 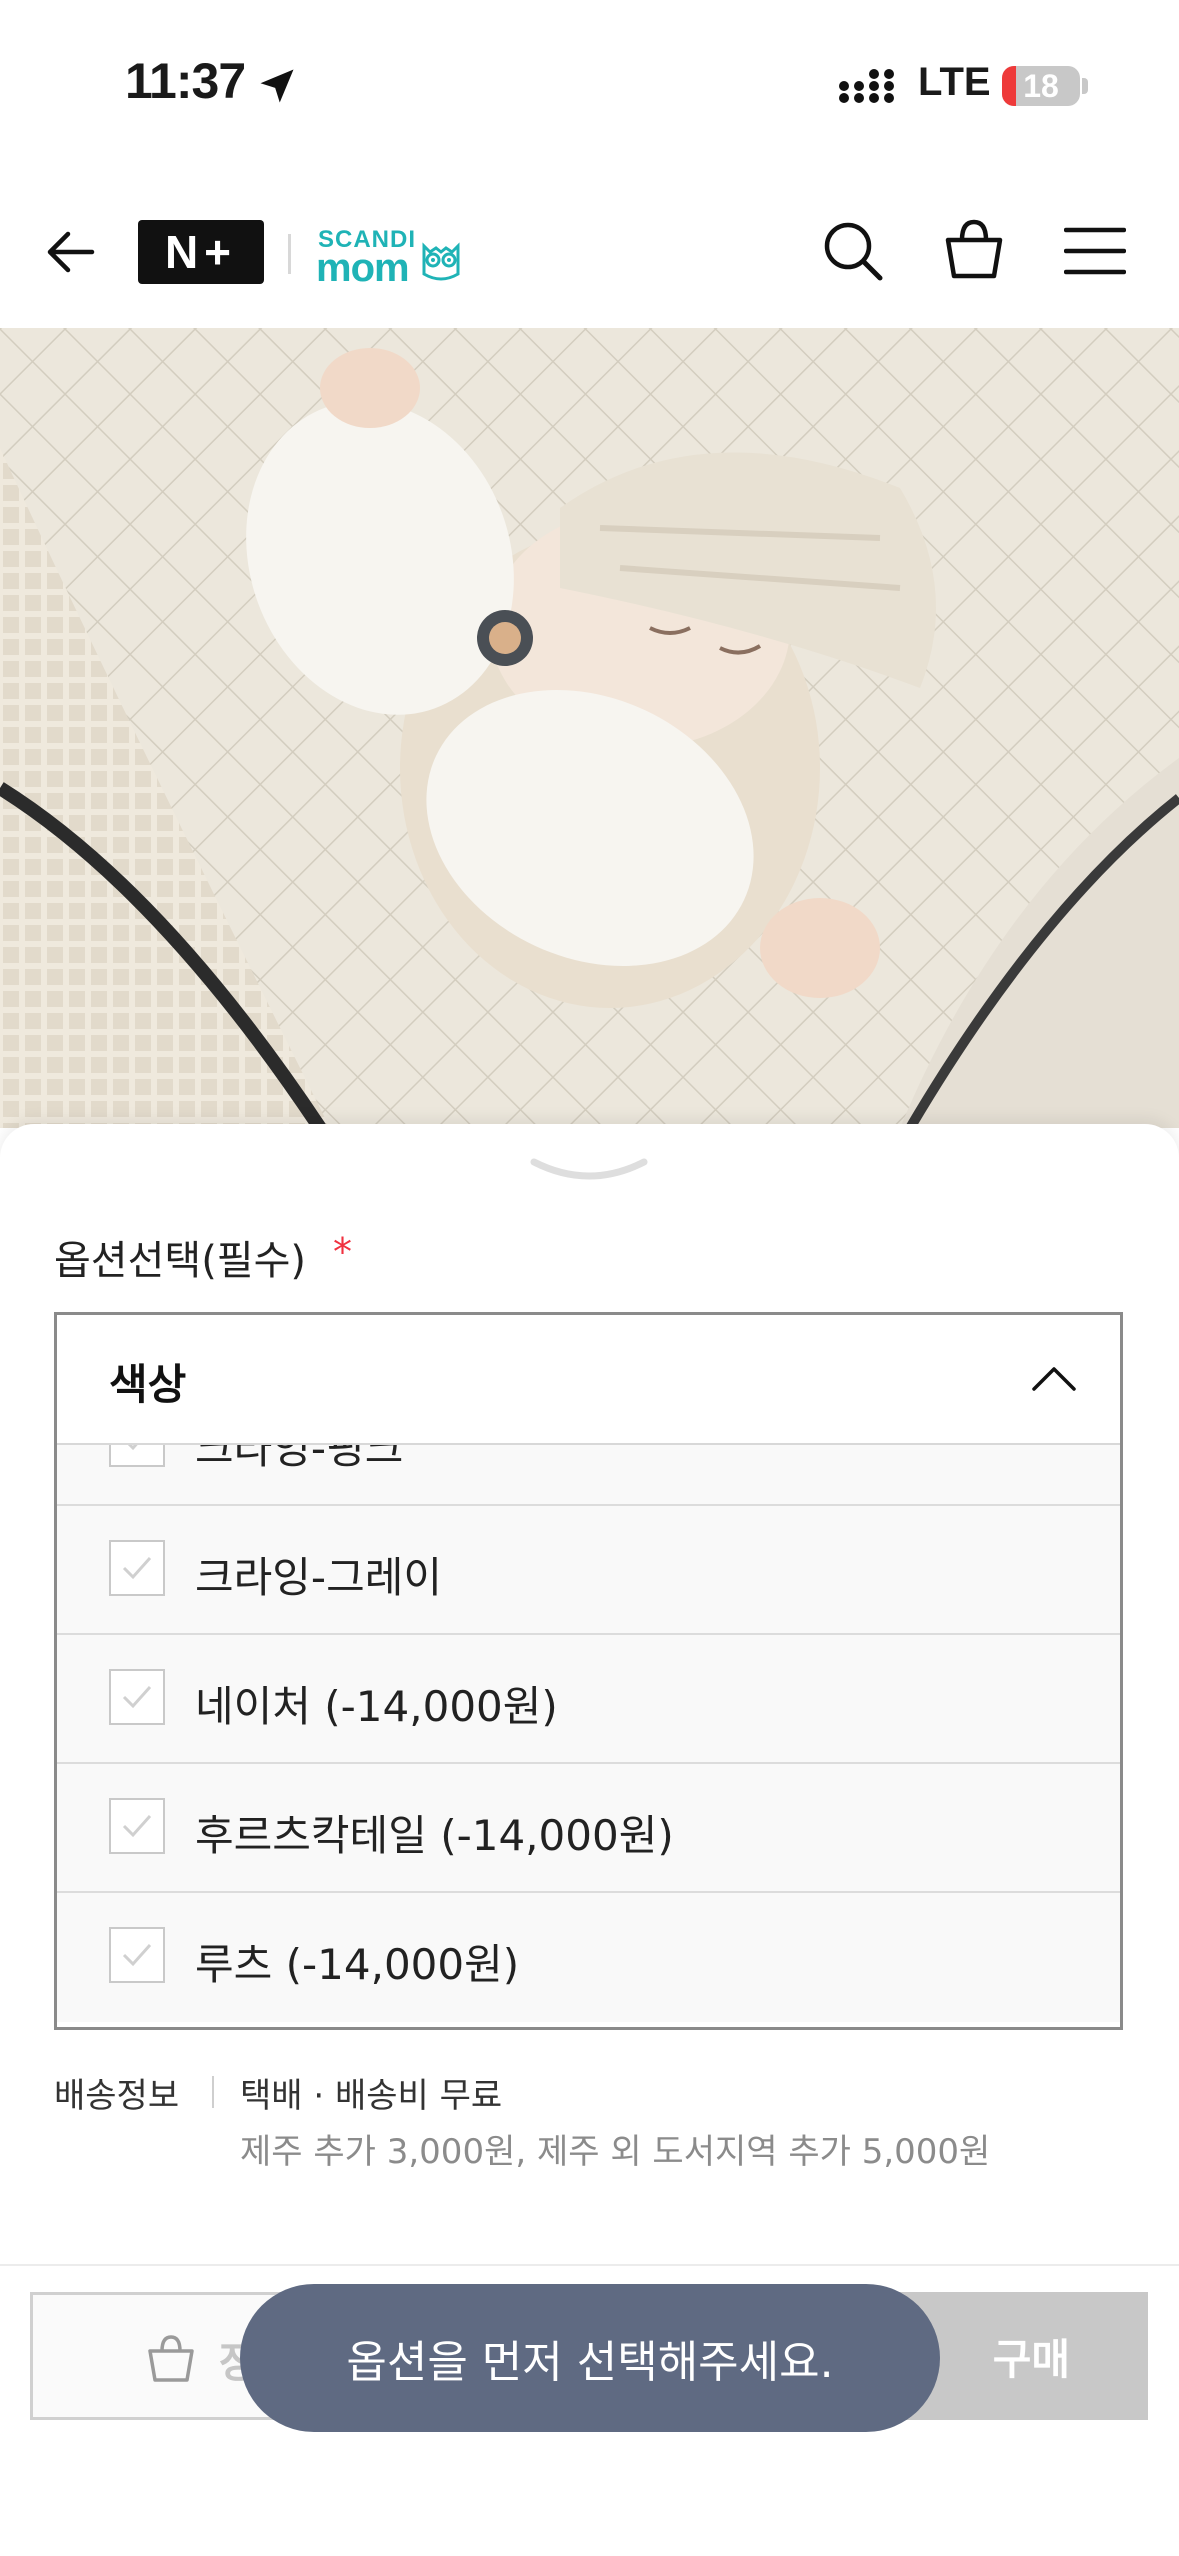 What do you see at coordinates (318, 1577) in the screenshot?
I see `option-label: 크라잉-그레이` at bounding box center [318, 1577].